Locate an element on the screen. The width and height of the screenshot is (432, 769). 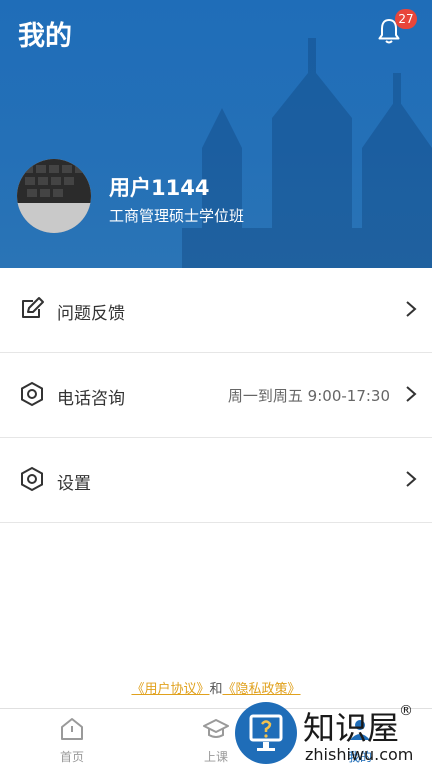
monitor-question-icon is located at coordinates (266, 732).